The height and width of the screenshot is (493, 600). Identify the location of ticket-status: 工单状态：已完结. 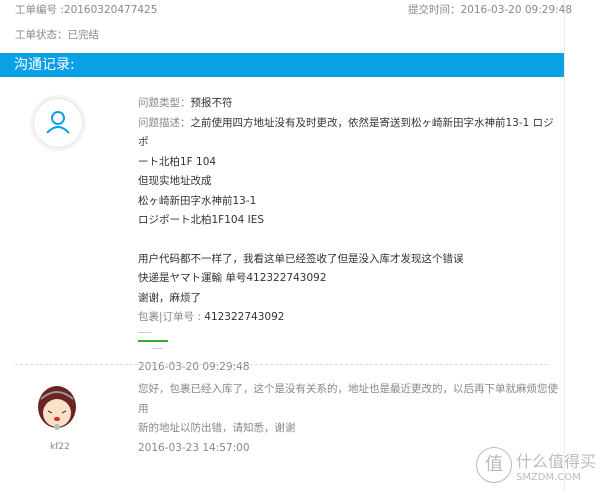
(57, 35).